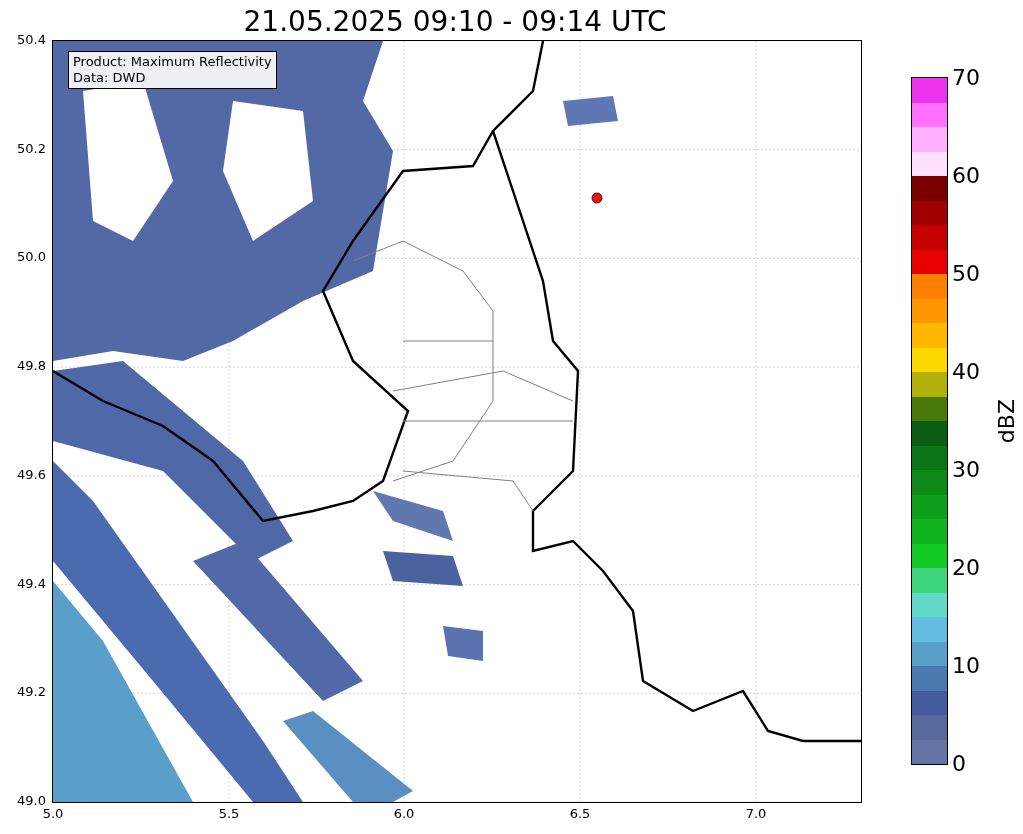 The height and width of the screenshot is (834, 1023). What do you see at coordinates (959, 764) in the screenshot?
I see `colorbar-tick-label: 0` at bounding box center [959, 764].